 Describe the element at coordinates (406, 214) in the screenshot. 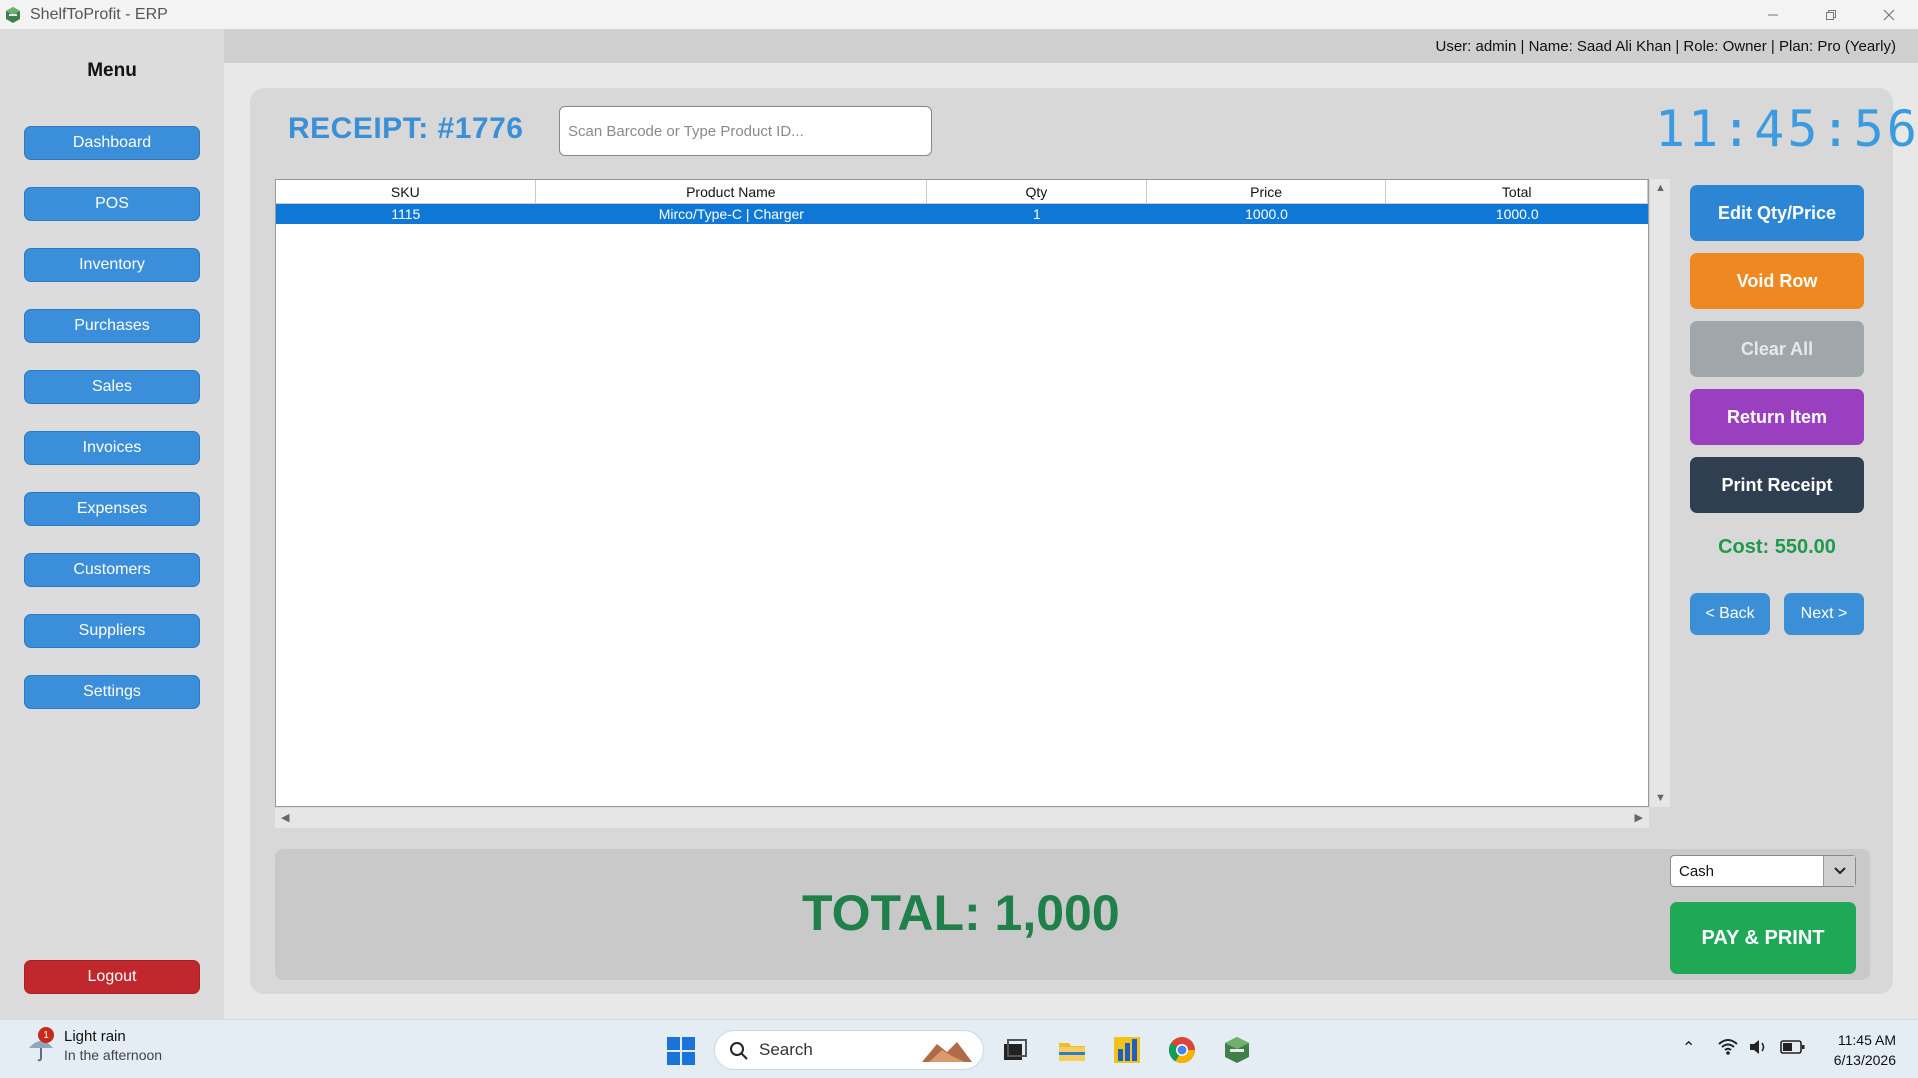

I see `cell-sku: 1115` at that location.